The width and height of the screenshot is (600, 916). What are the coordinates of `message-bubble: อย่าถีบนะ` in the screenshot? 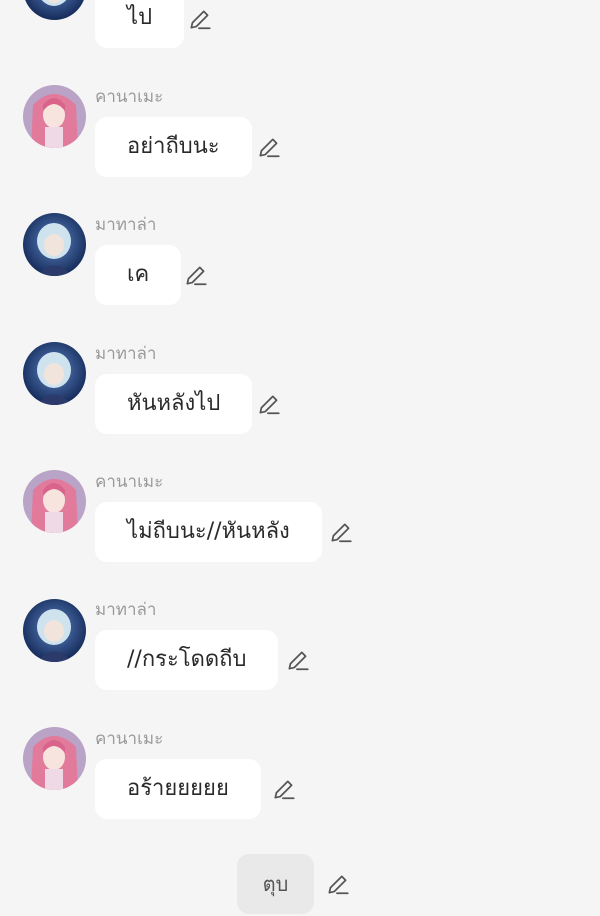 It's located at (173, 147).